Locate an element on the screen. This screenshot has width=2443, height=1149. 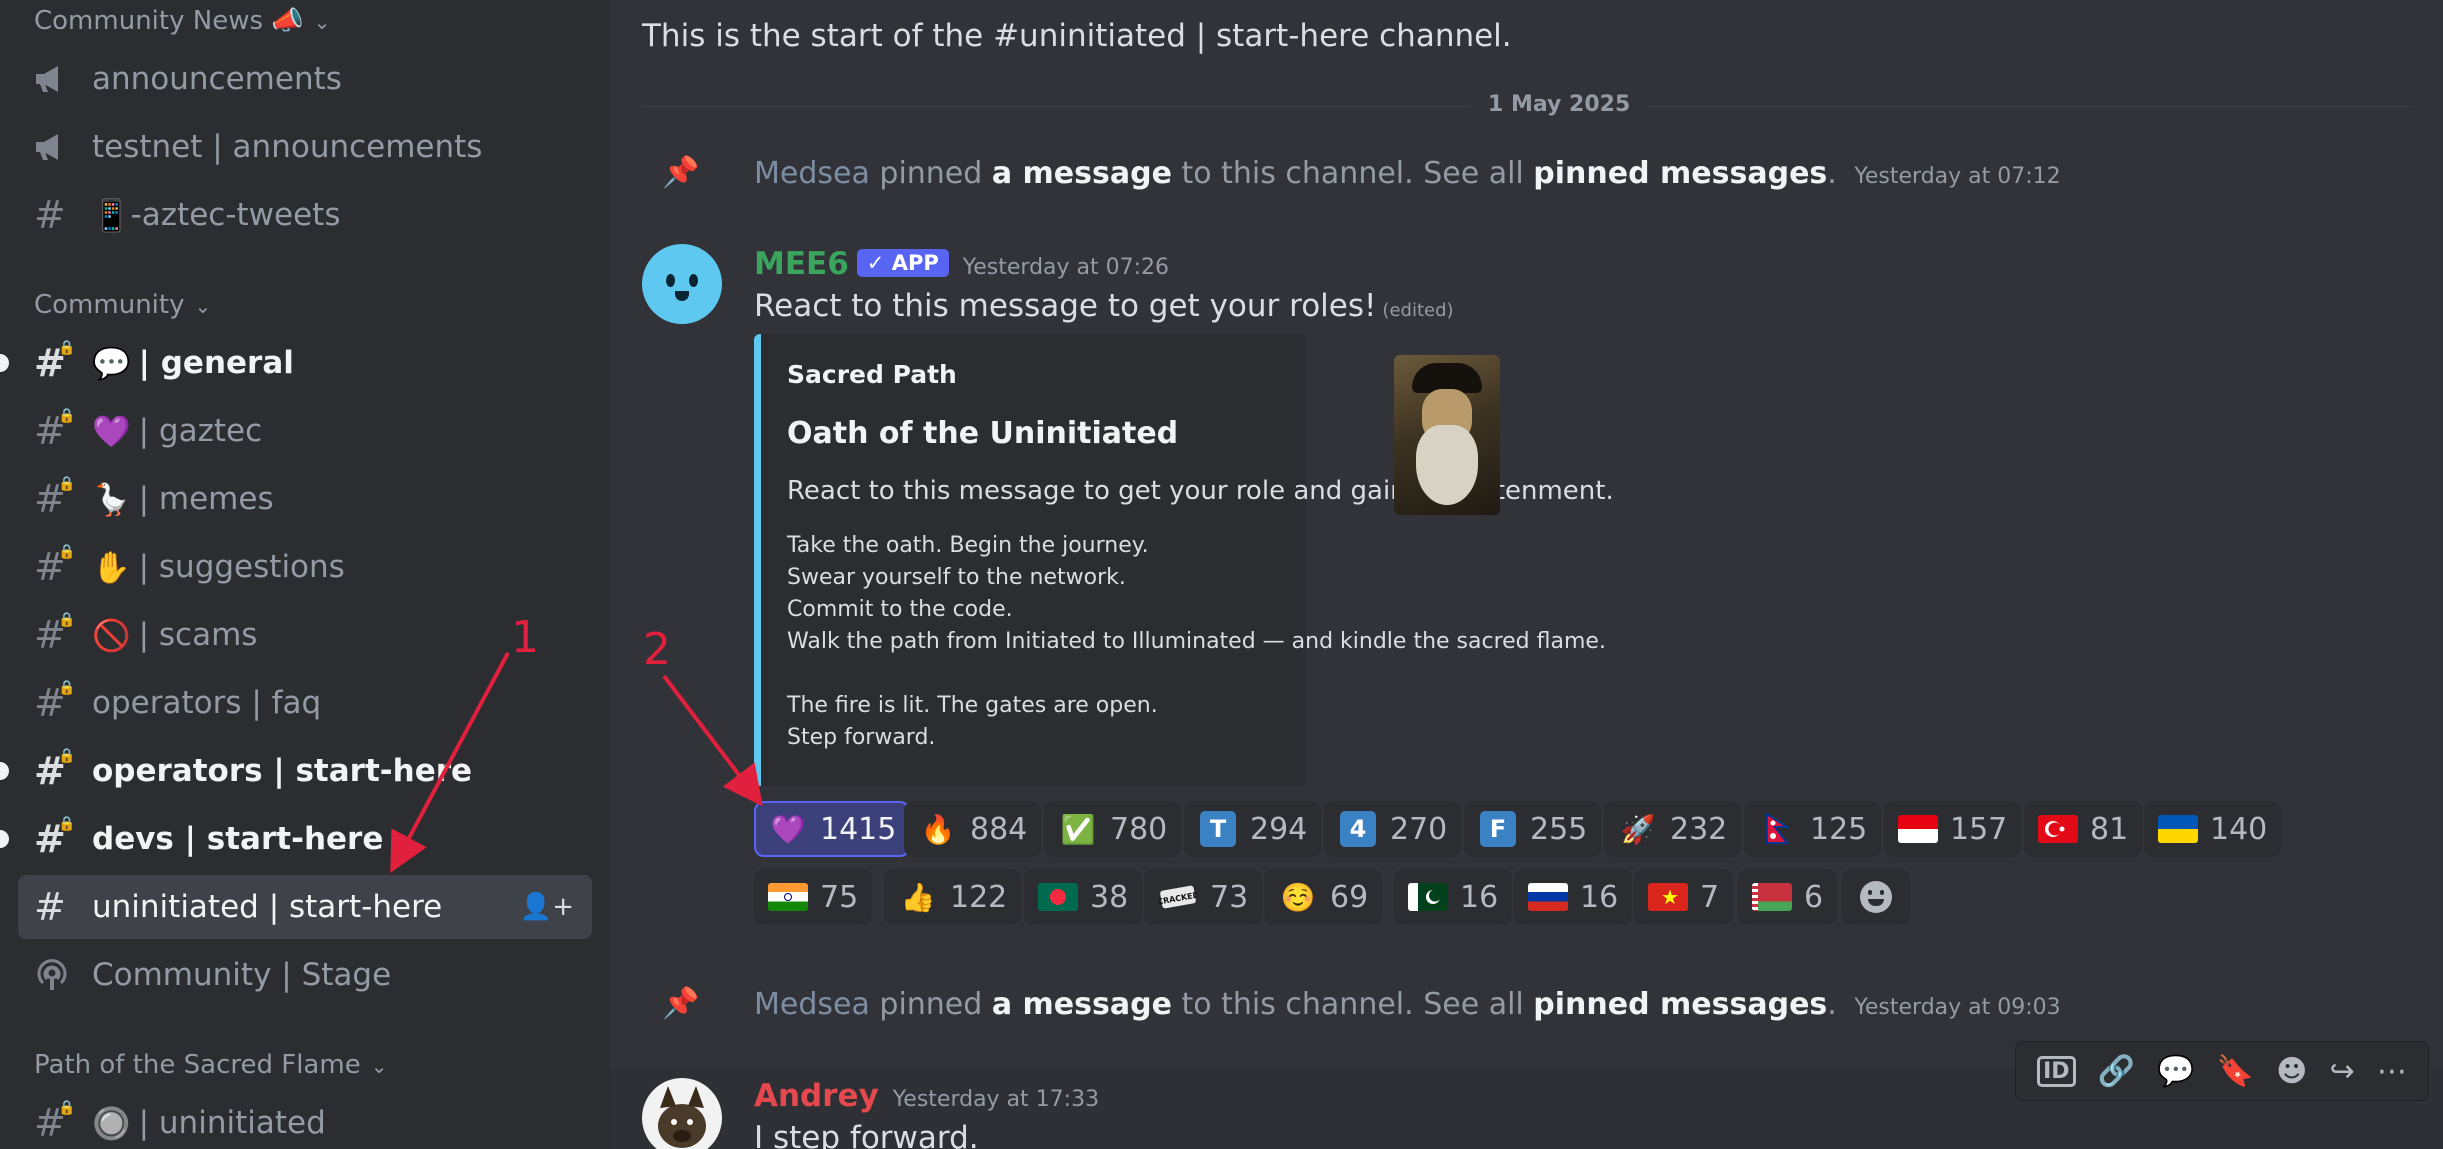
megaphone-icon is located at coordinates (63, 147).